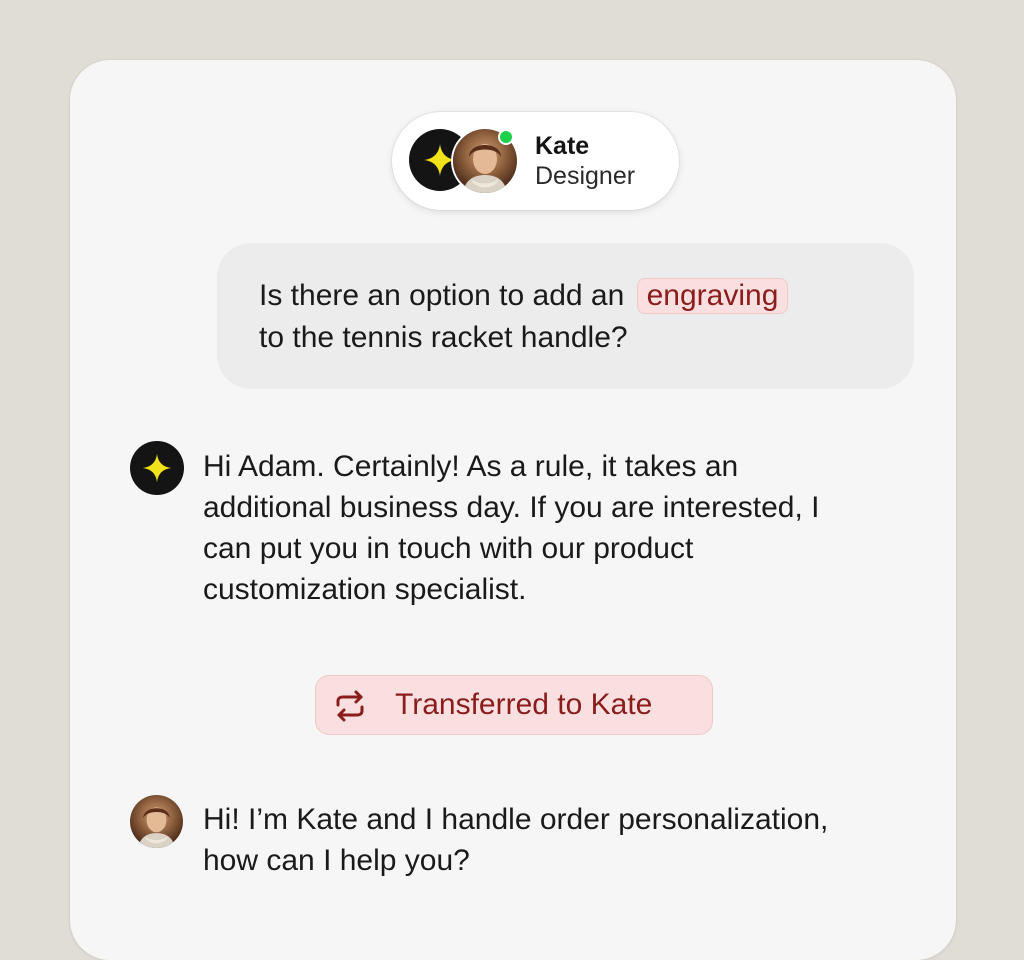 The width and height of the screenshot is (1024, 960). What do you see at coordinates (712, 296) in the screenshot?
I see `highlighted-keyword: engraving` at bounding box center [712, 296].